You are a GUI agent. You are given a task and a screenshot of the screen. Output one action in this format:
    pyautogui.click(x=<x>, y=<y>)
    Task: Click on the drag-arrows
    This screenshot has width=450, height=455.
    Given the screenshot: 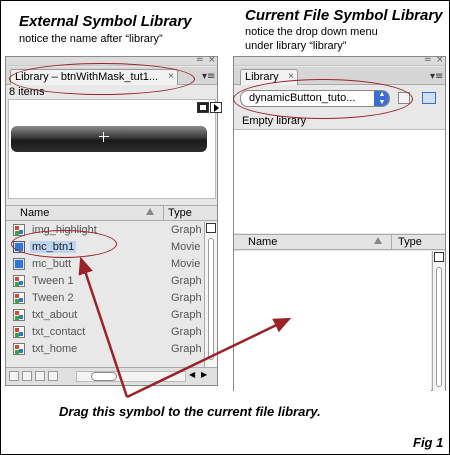 What is the action you would take?
    pyautogui.click(x=185, y=327)
    